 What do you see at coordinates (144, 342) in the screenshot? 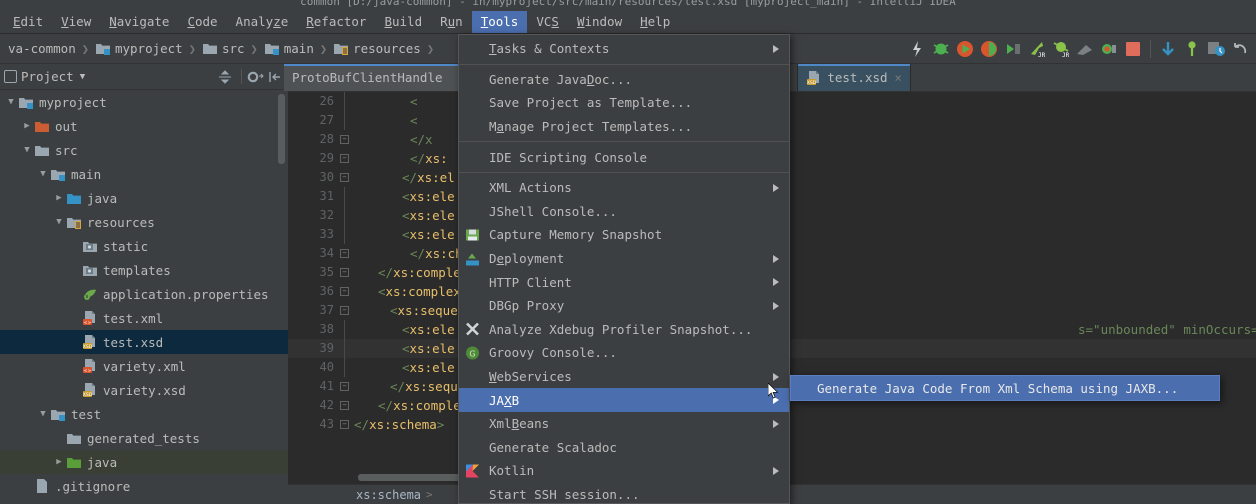
I see `tree-node-test-xsd: XSD test.xsd` at bounding box center [144, 342].